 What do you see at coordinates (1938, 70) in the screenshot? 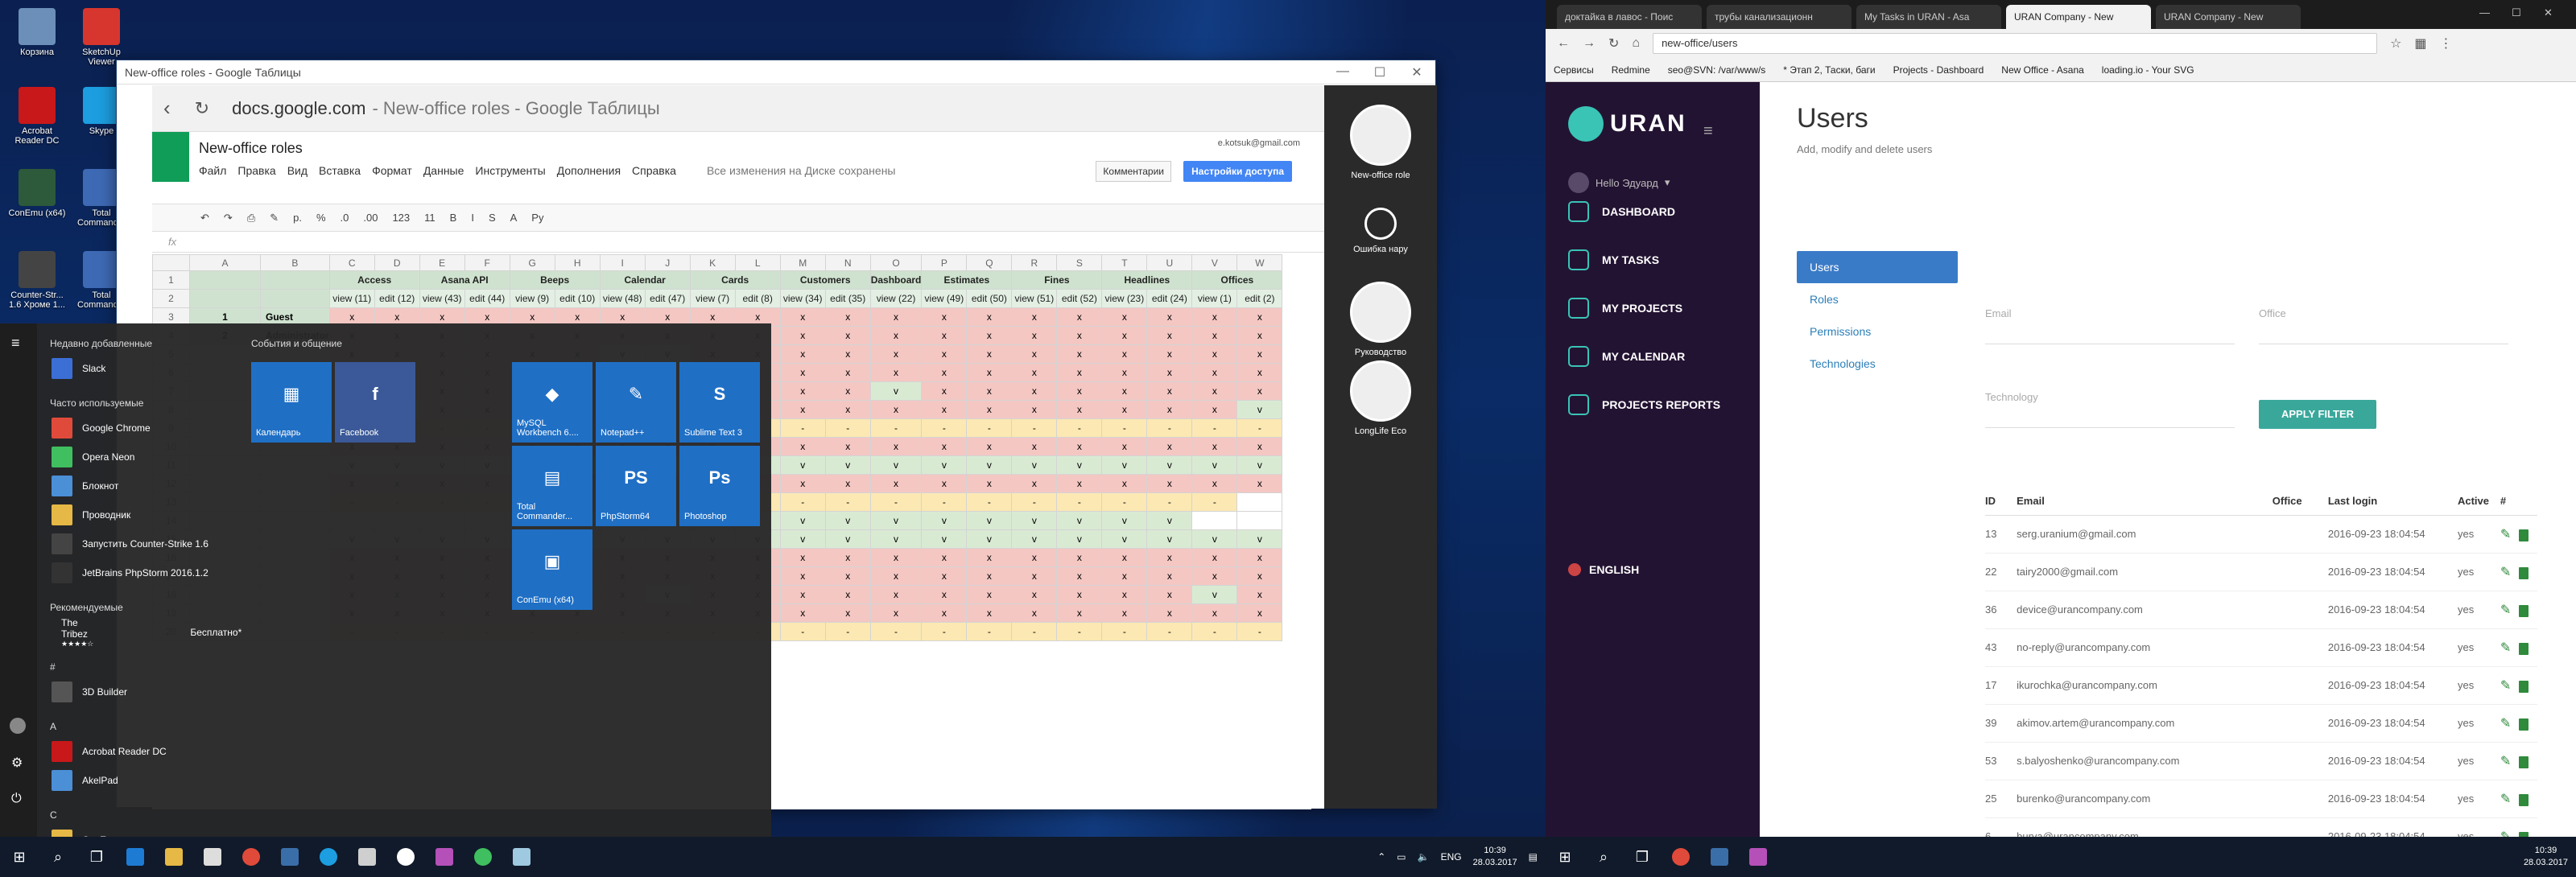
I see `bookmark-item: Projects - Dashboard` at bounding box center [1938, 70].